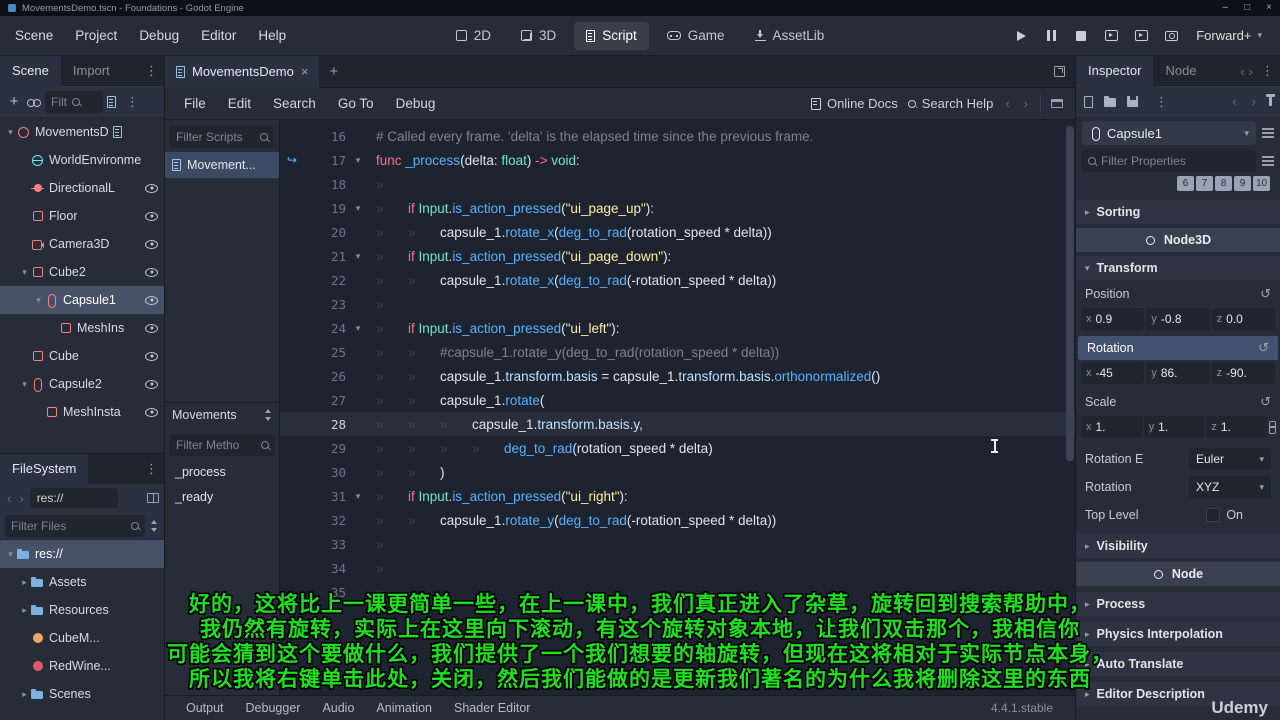  What do you see at coordinates (677, 304) in the screenshot?
I see `code-line: 23 »` at bounding box center [677, 304].